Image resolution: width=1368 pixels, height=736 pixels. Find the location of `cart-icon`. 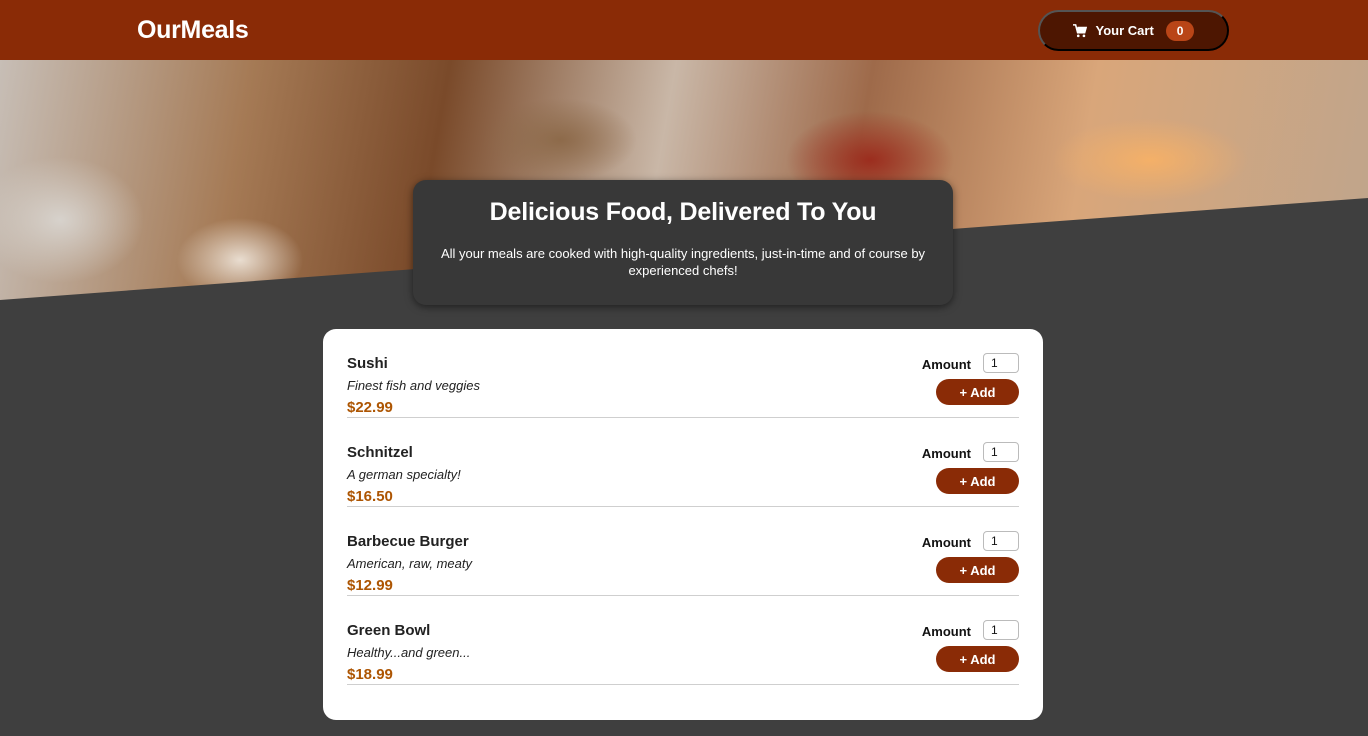

cart-icon is located at coordinates (1079, 30).